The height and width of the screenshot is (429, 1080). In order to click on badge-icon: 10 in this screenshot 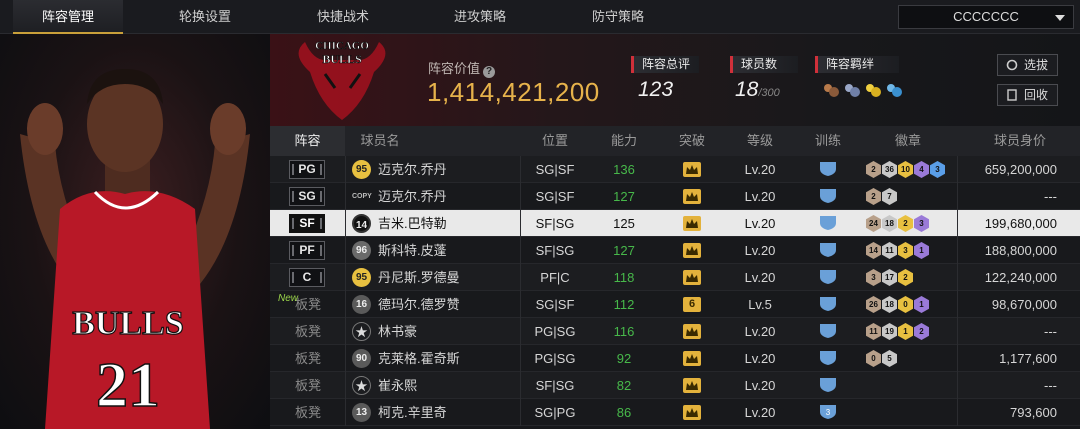, I will do `click(905, 169)`.